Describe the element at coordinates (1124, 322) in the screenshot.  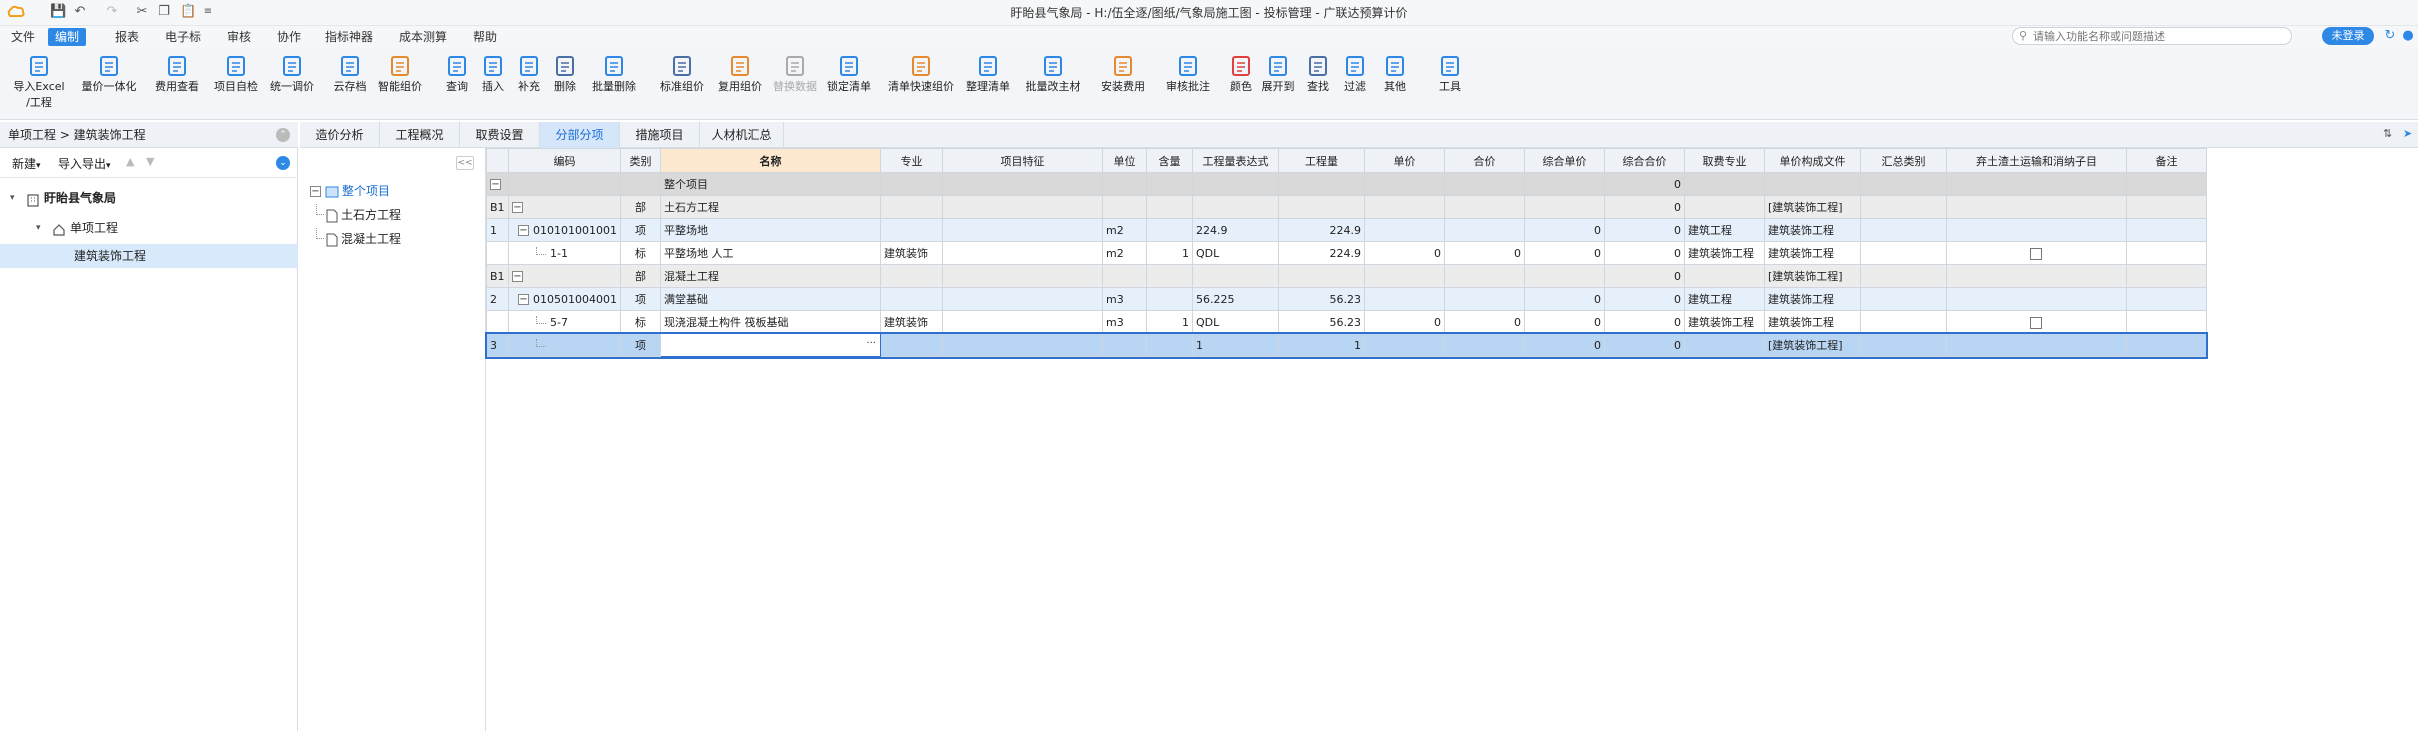
I see `cell-unit: m3` at that location.